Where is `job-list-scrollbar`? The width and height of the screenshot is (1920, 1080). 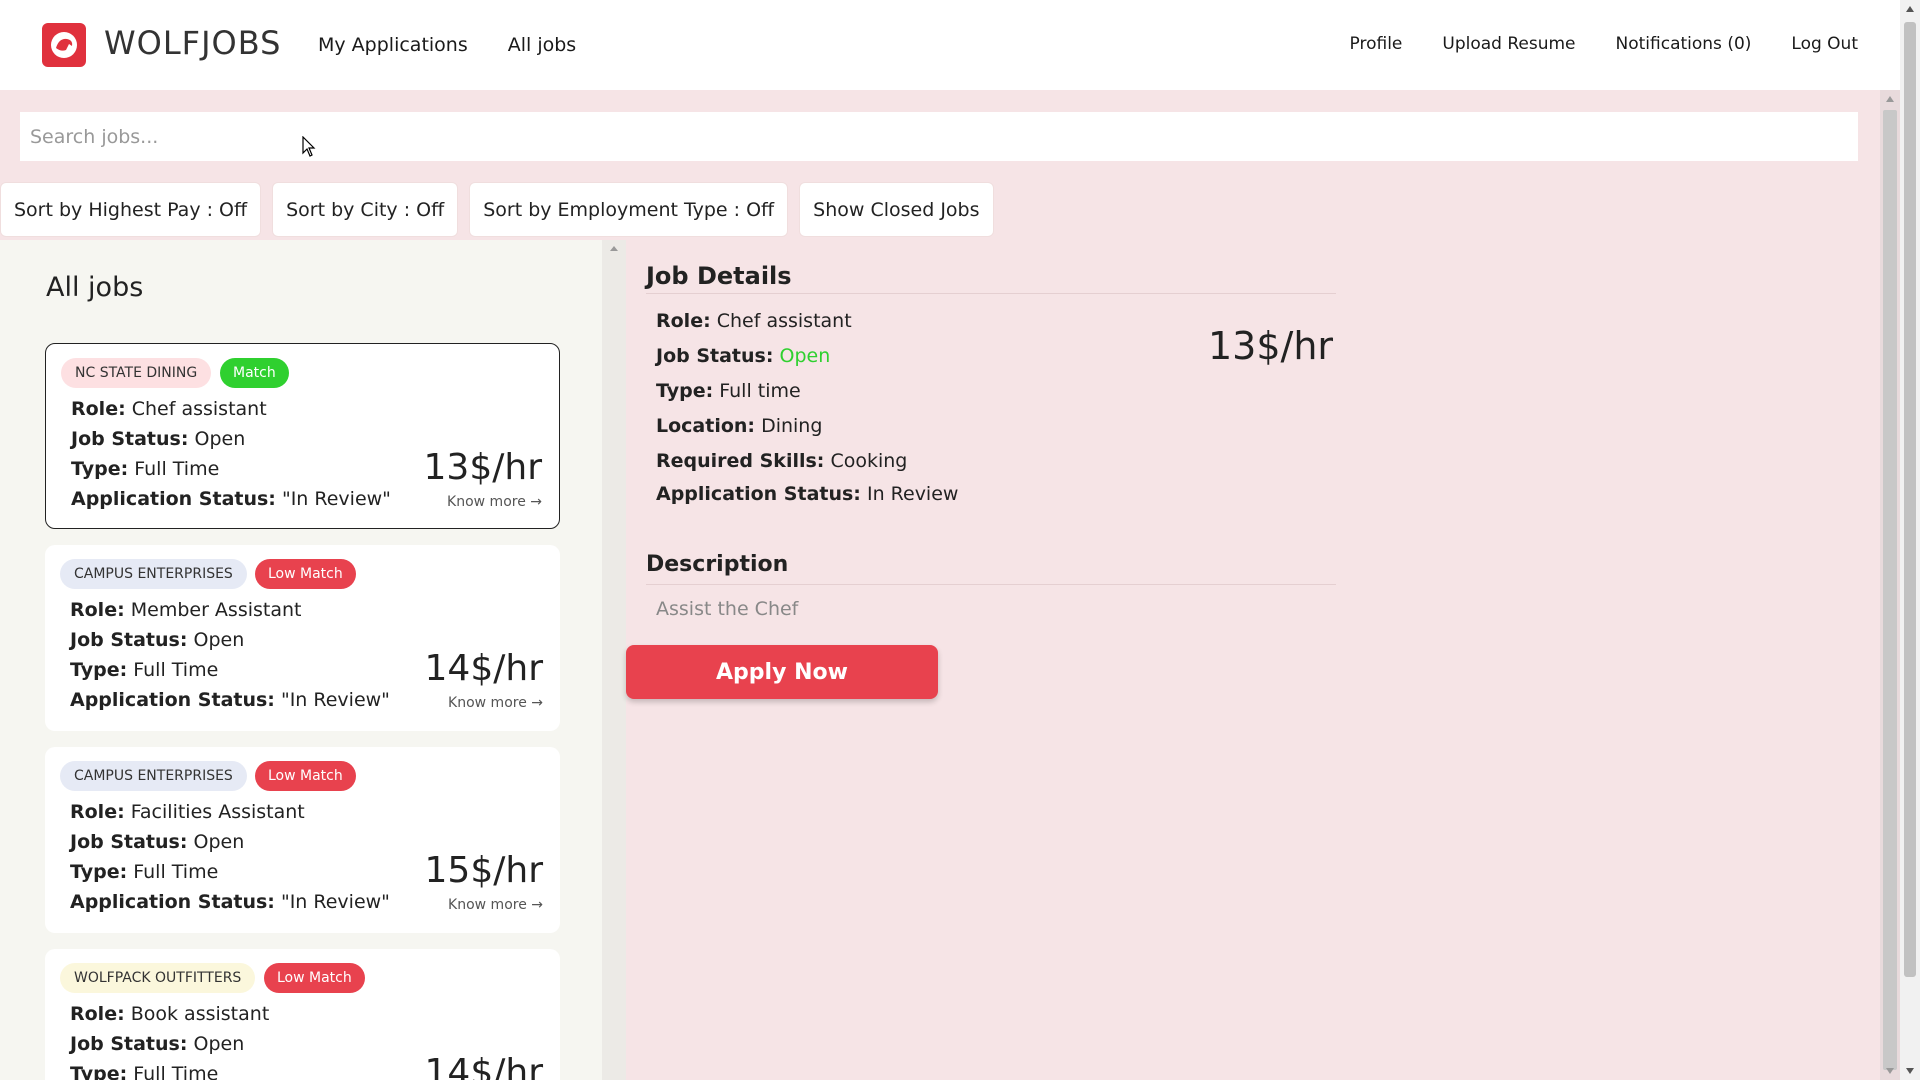
job-list-scrollbar is located at coordinates (614, 660).